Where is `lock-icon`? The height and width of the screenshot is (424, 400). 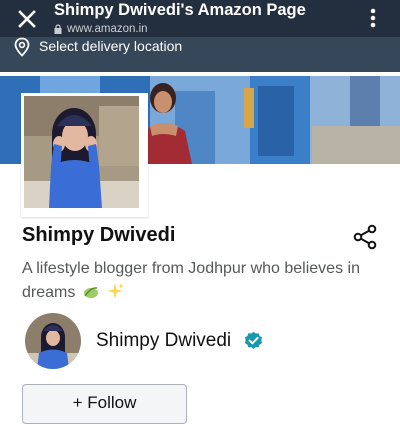
lock-icon is located at coordinates (58, 29).